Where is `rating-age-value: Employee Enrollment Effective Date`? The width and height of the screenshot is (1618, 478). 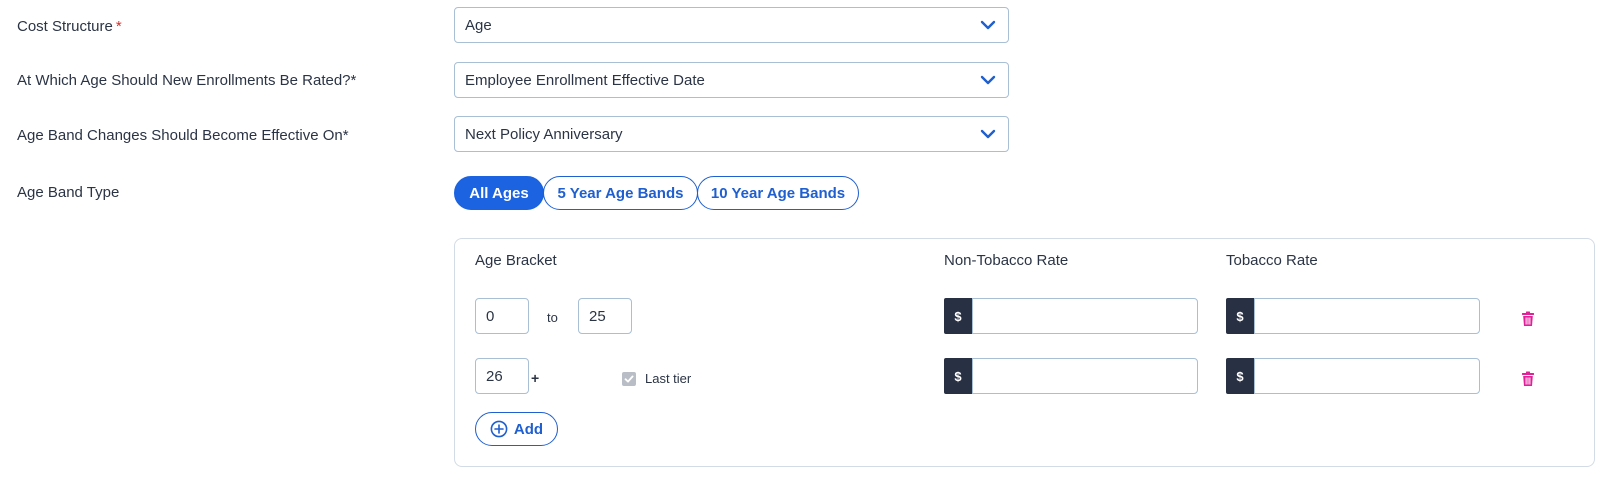 rating-age-value: Employee Enrollment Effective Date is located at coordinates (585, 80).